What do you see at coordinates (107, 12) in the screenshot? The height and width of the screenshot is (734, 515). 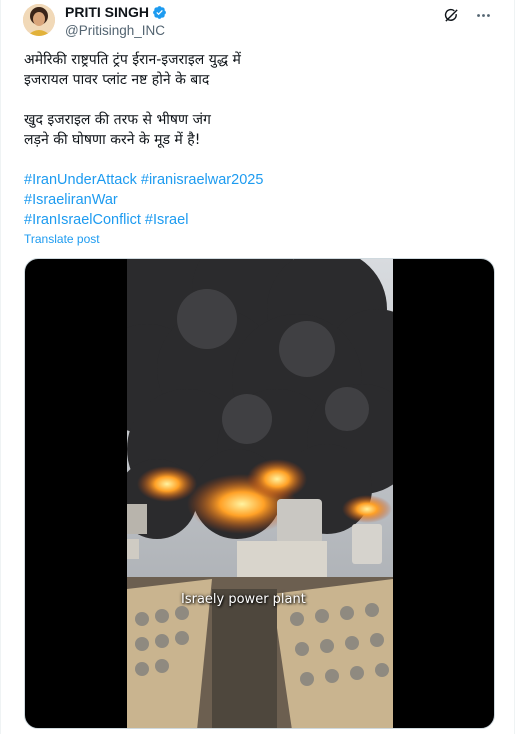 I see `author-name: PRITI SINGH` at bounding box center [107, 12].